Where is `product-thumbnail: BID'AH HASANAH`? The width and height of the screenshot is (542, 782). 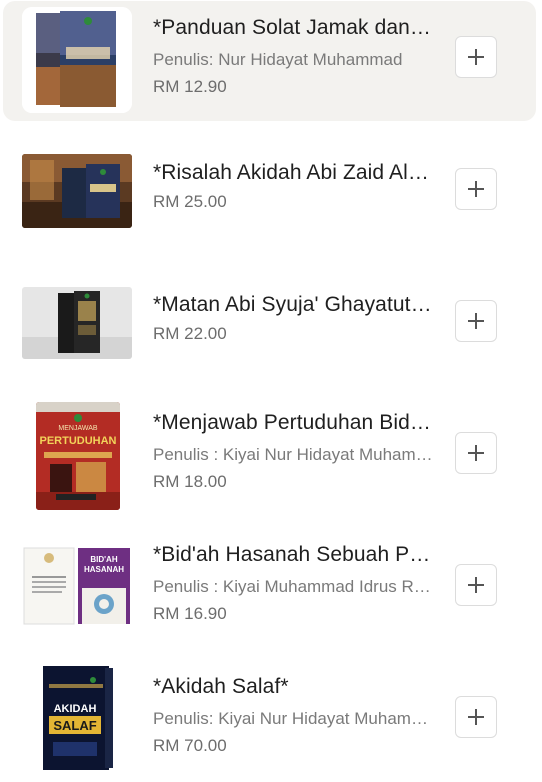
product-thumbnail: BID'AH HASANAH is located at coordinates (77, 586).